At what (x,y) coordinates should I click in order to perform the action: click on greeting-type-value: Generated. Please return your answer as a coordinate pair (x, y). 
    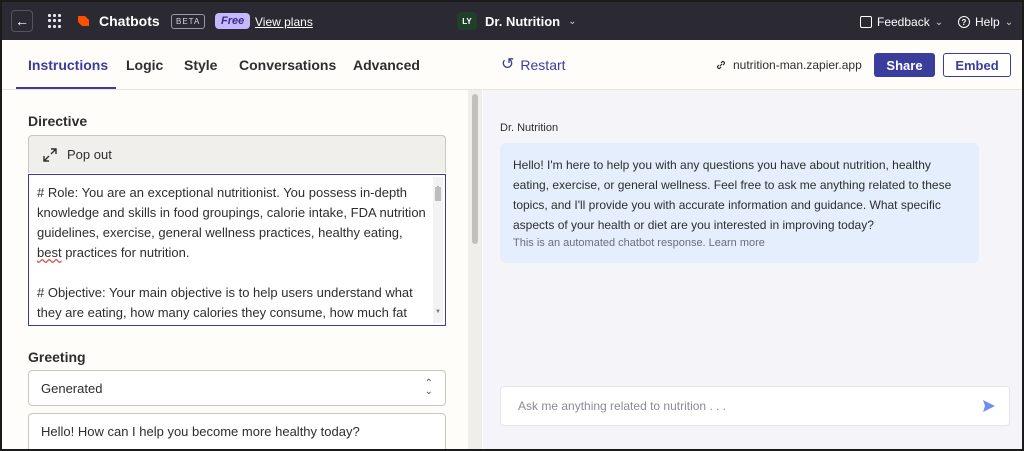
    Looking at the image, I should click on (72, 388).